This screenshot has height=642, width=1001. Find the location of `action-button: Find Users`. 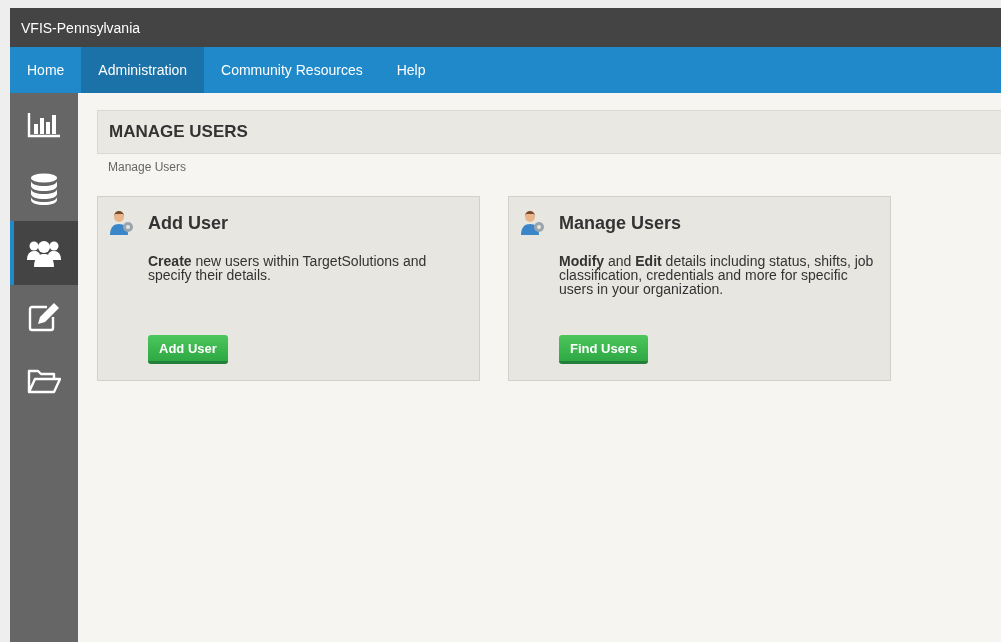

action-button: Find Users is located at coordinates (604, 349).